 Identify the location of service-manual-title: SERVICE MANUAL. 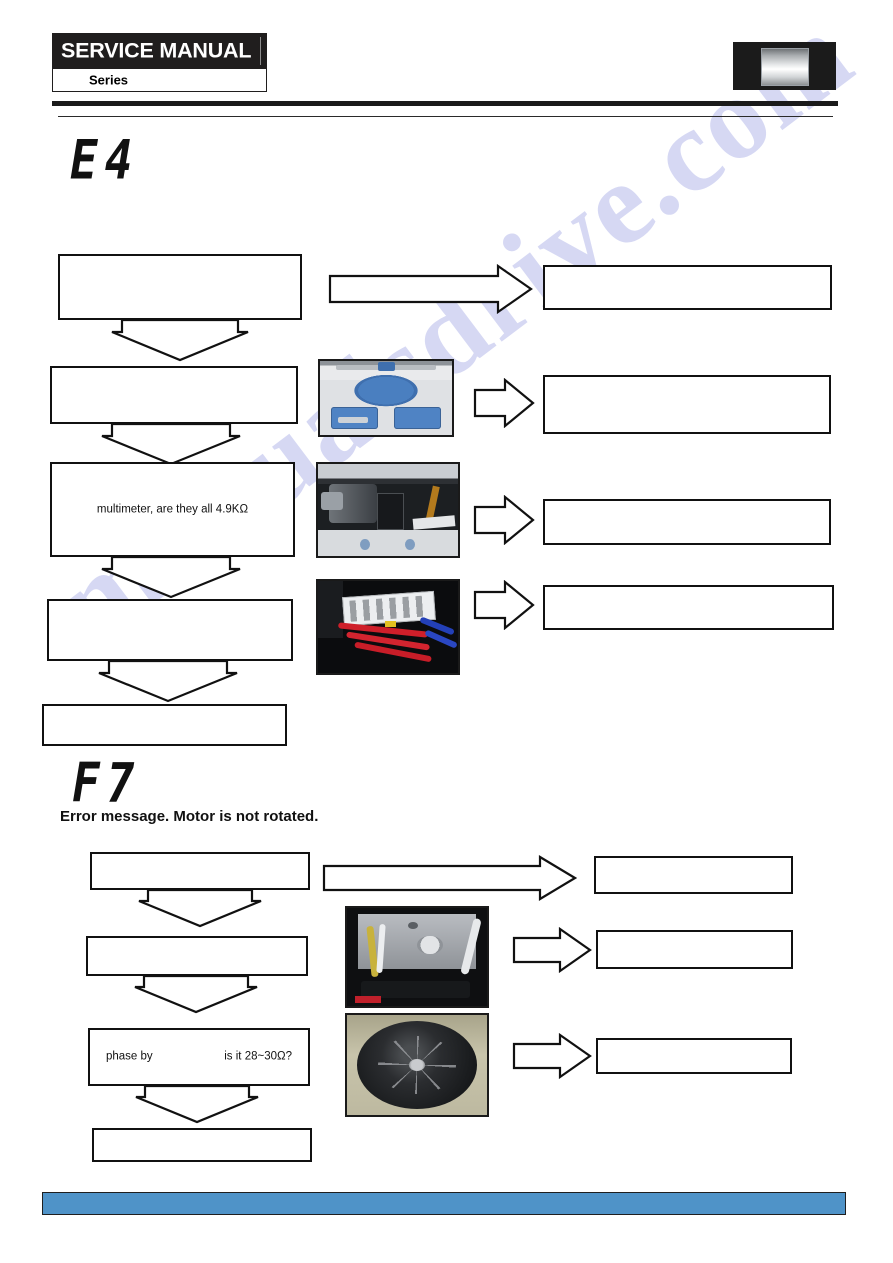
(156, 50).